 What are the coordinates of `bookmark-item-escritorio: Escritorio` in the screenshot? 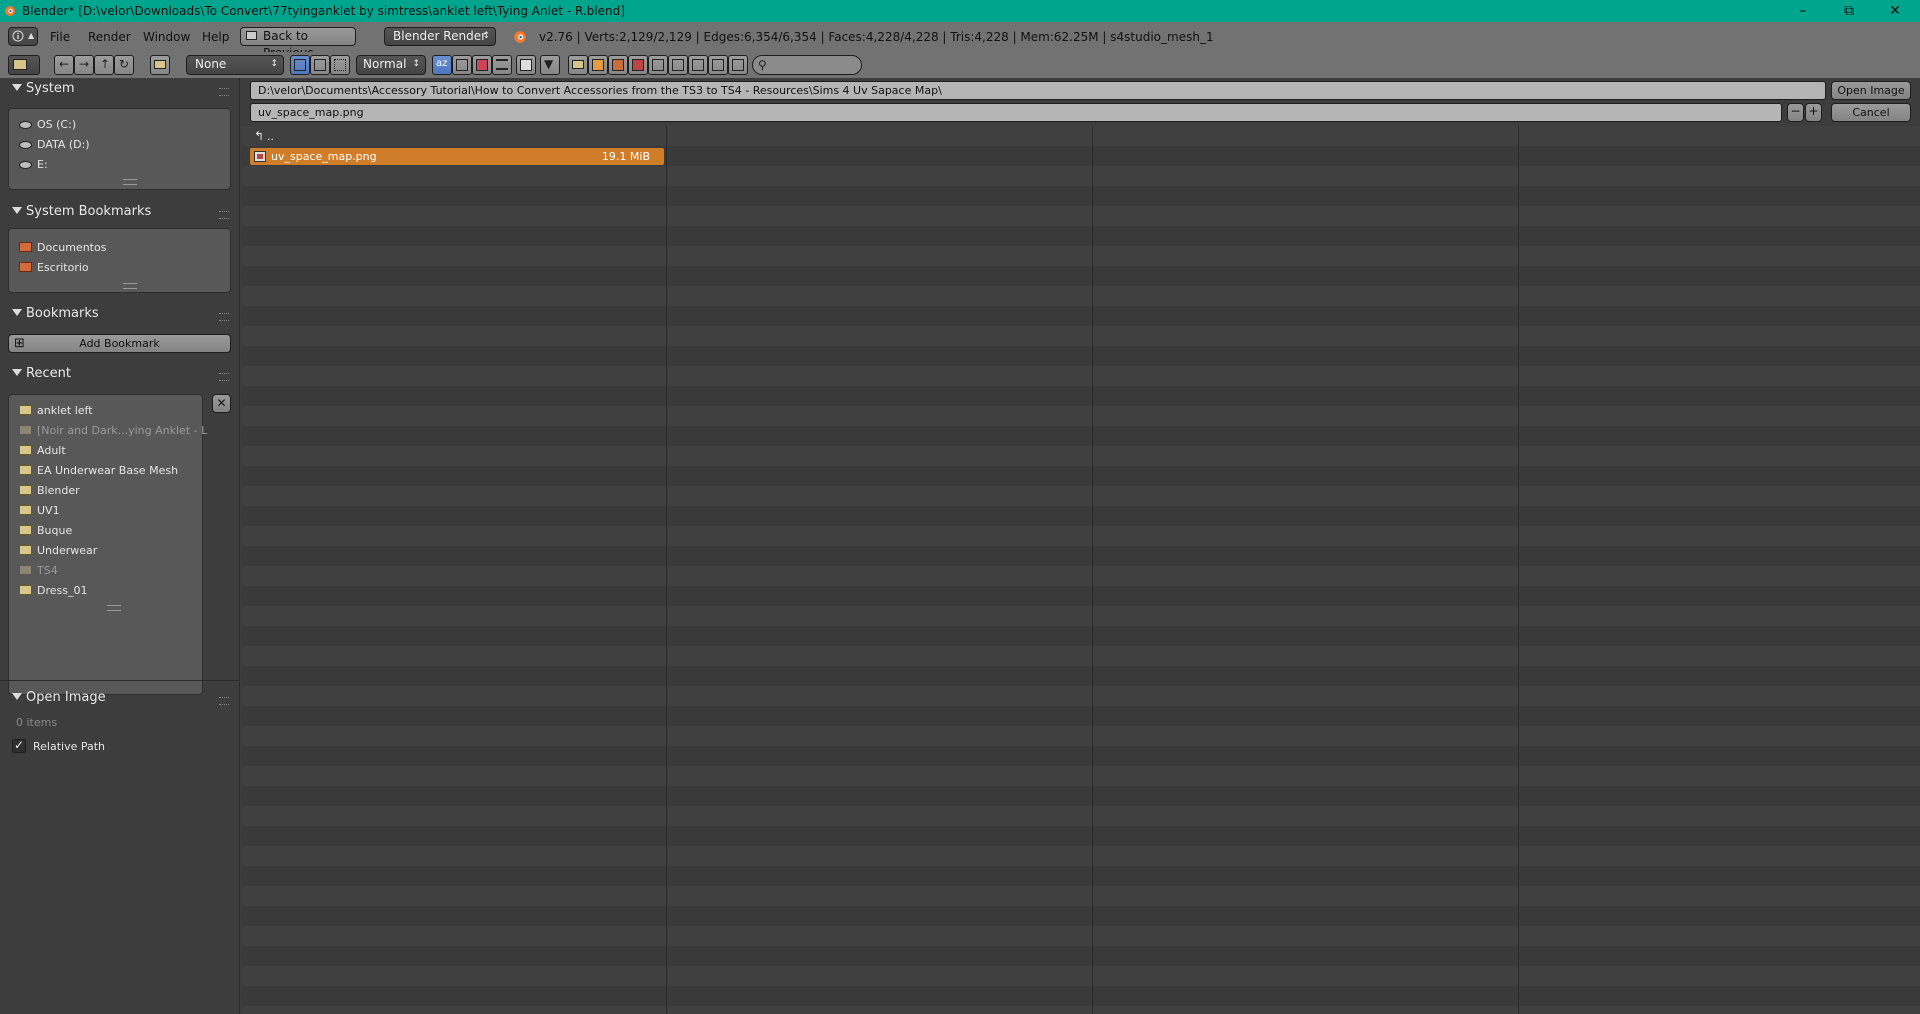 It's located at (54, 267).